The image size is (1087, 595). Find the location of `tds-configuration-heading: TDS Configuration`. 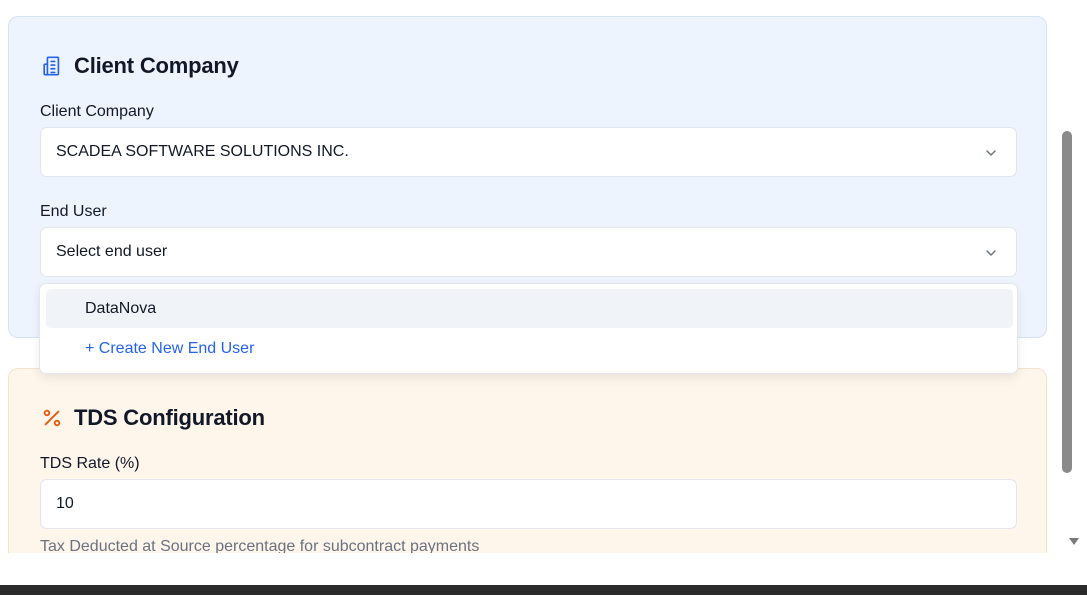

tds-configuration-heading: TDS Configuration is located at coordinates (152, 418).